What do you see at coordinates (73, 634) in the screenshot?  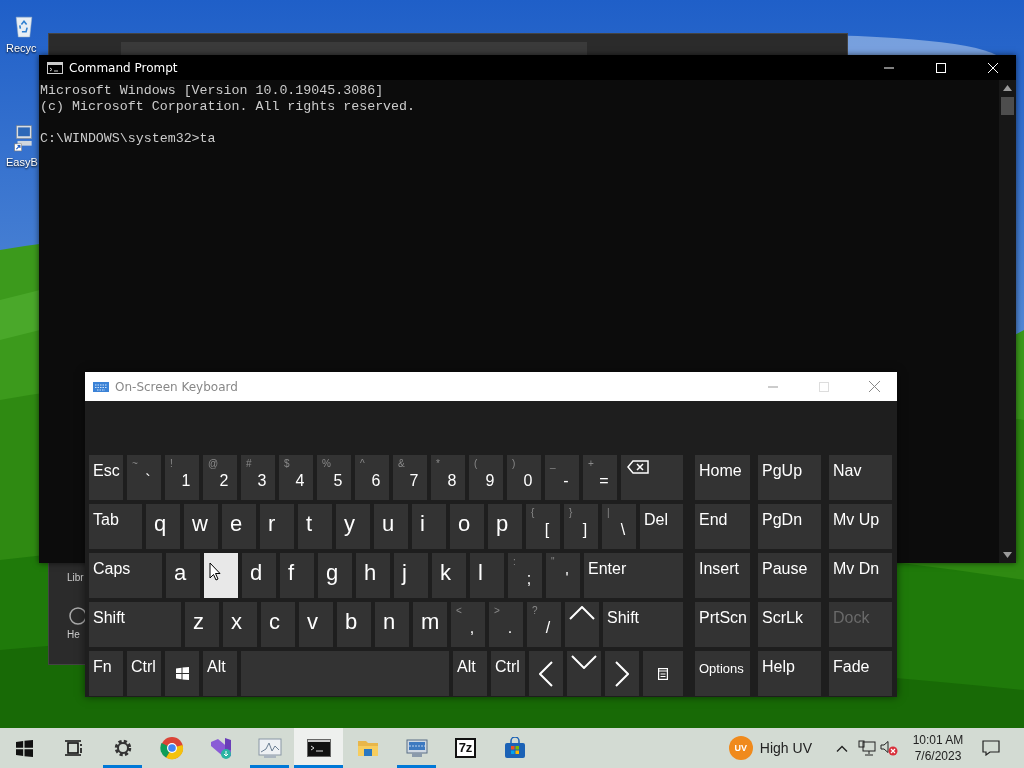 I see `sidebar-item: He` at bounding box center [73, 634].